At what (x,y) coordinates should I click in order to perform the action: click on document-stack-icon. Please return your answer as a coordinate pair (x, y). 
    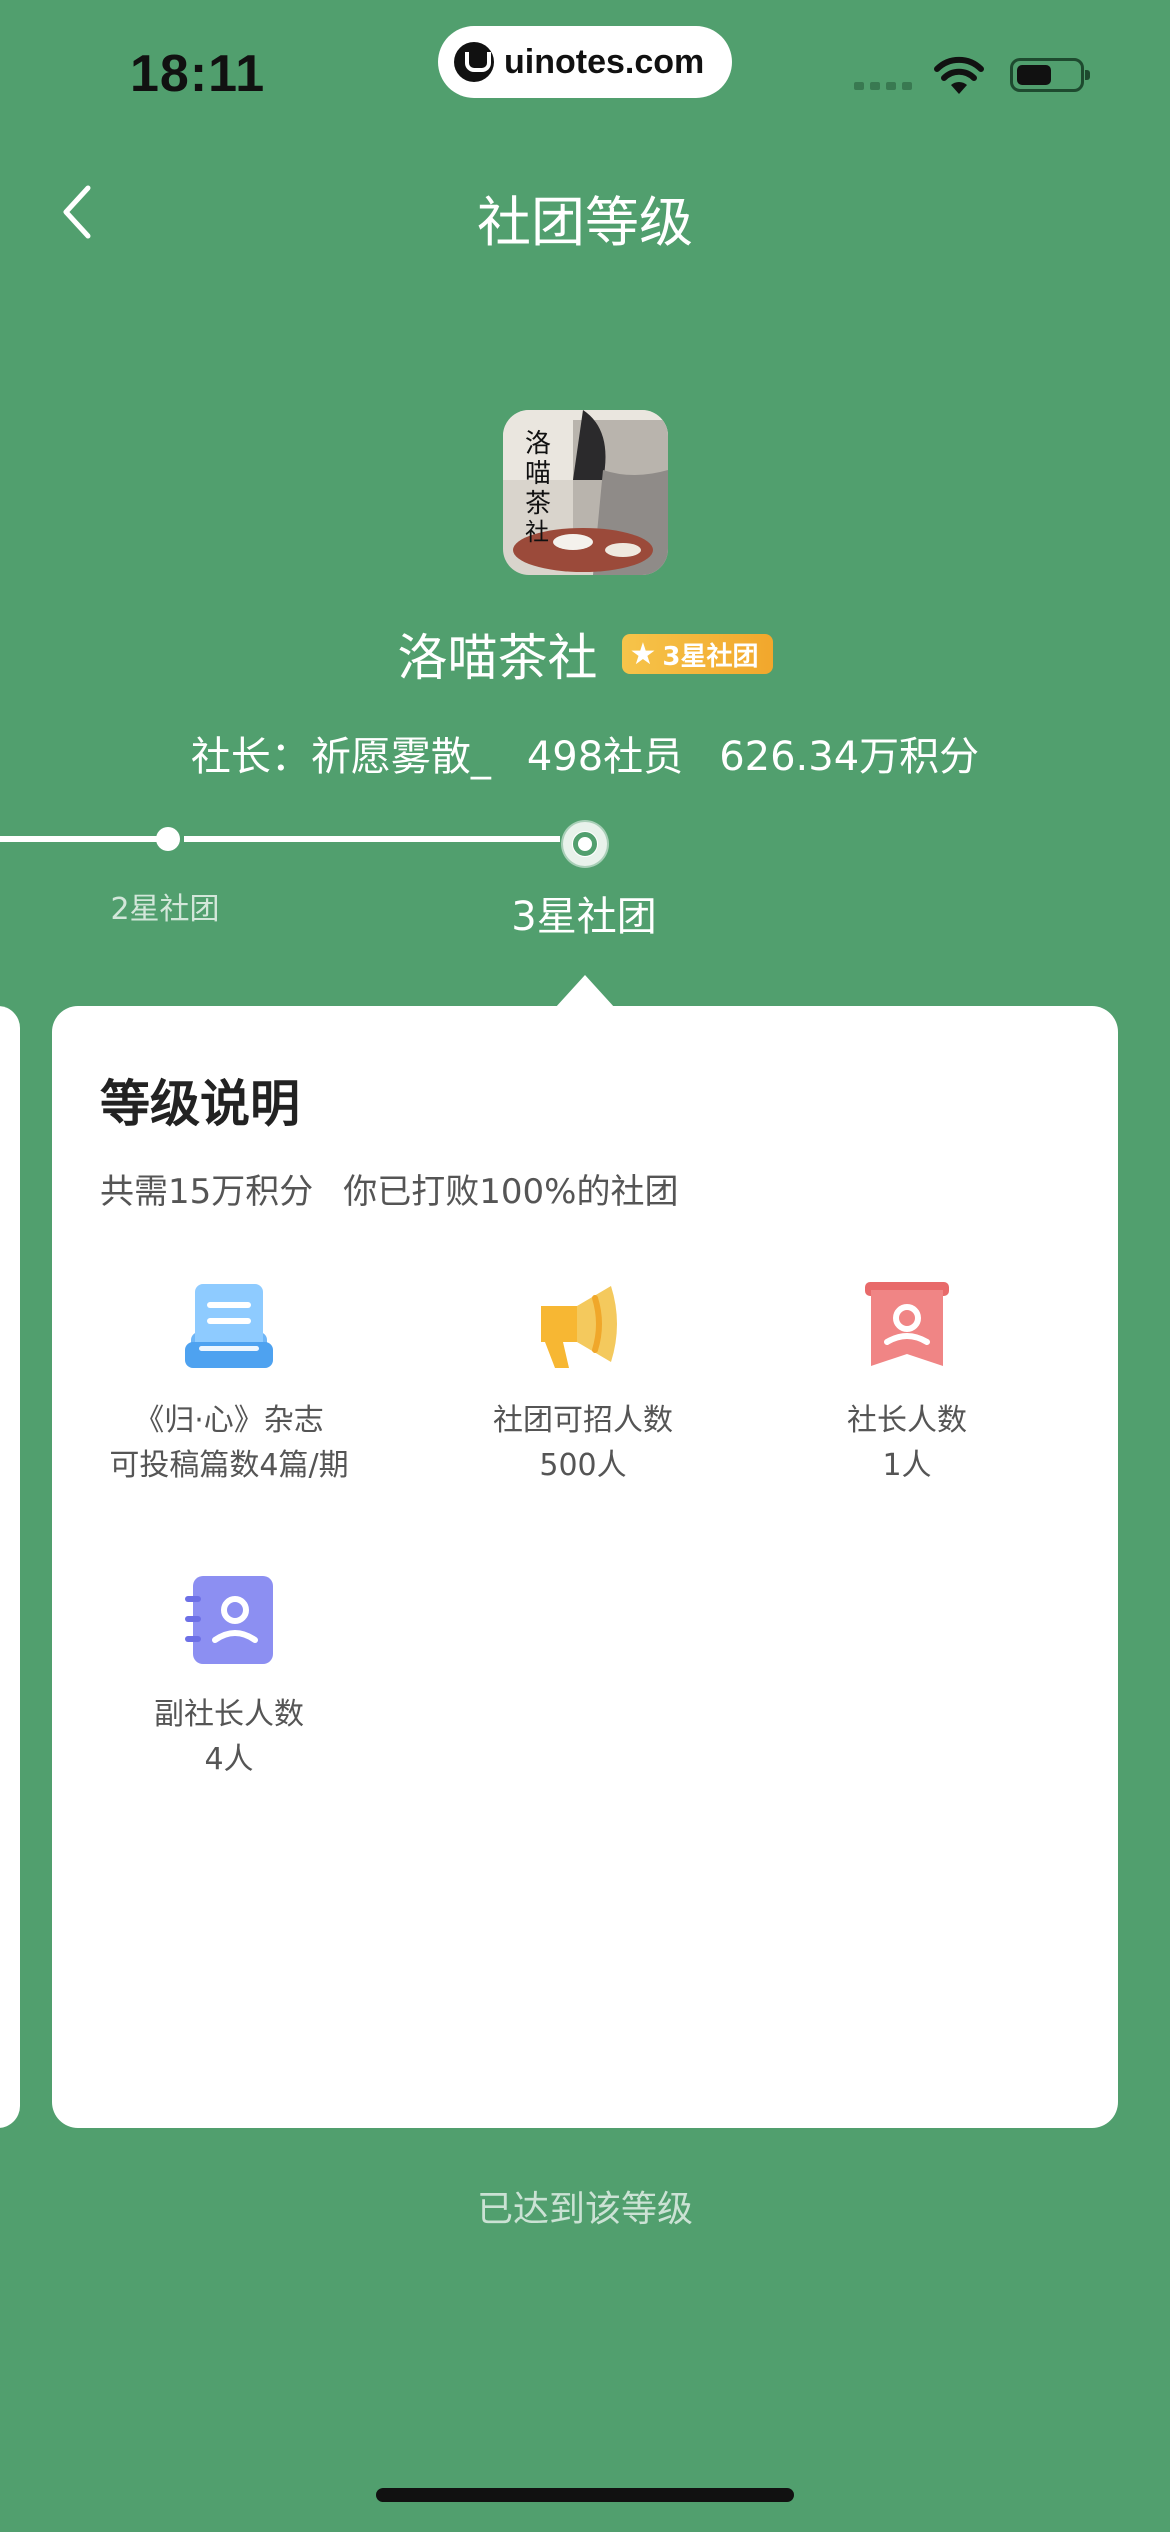
    Looking at the image, I should click on (229, 1326).